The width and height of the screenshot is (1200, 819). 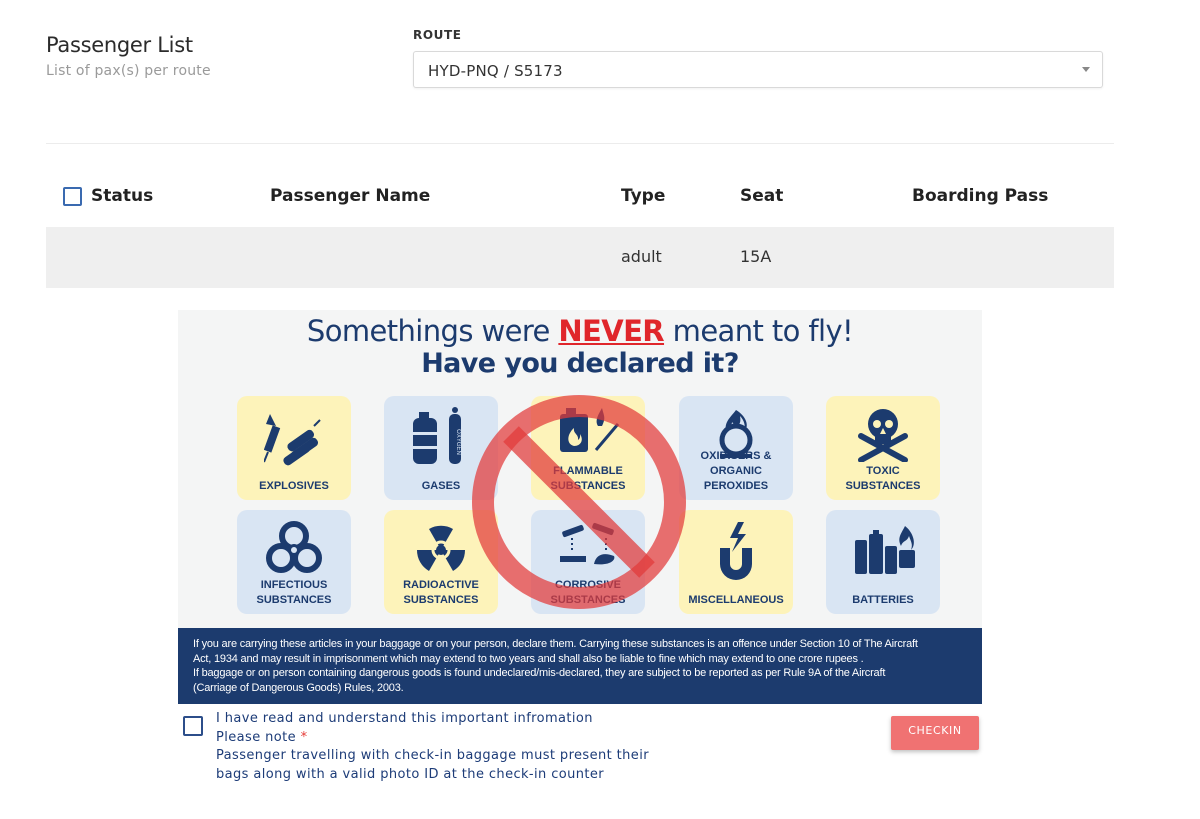 I want to click on poster-headline-emphasis: NEVER, so click(x=611, y=331).